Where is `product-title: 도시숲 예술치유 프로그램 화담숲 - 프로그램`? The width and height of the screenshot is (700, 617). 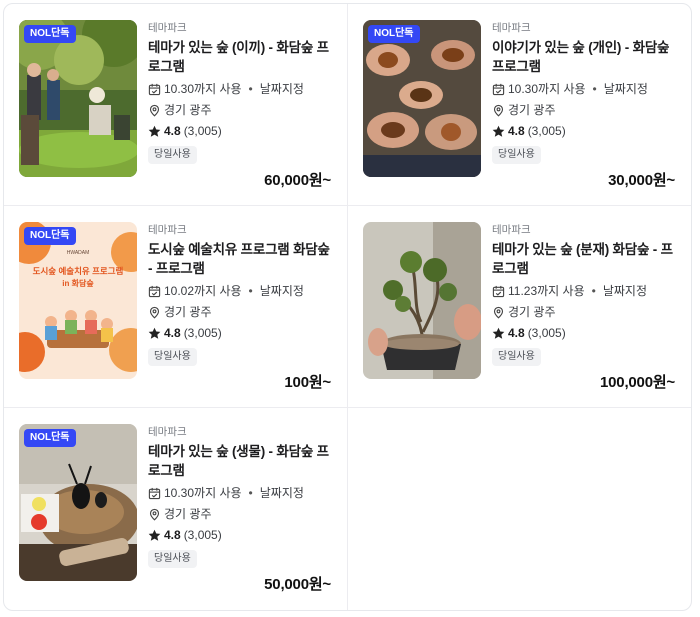 product-title: 도시숲 예술치유 프로그램 화담숲 - 프로그램 is located at coordinates (241, 259).